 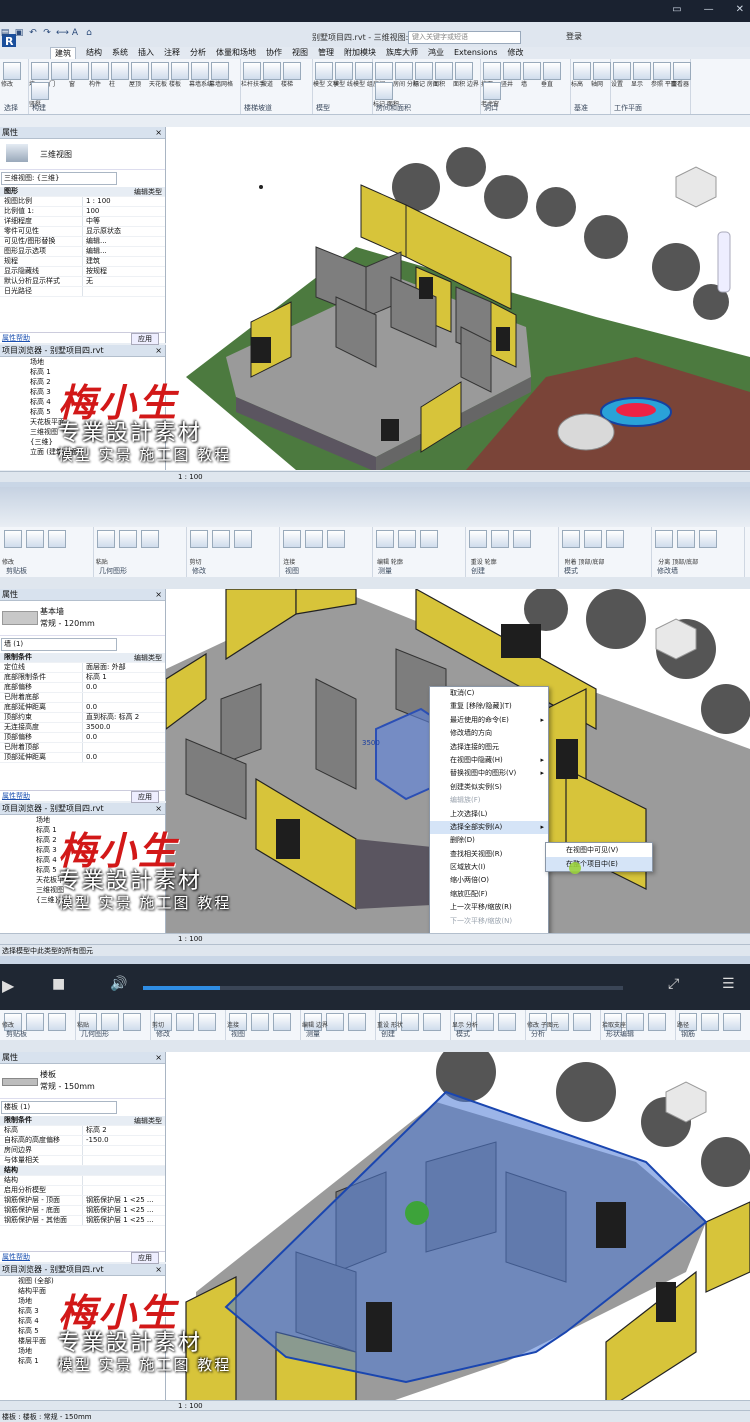 I want to click on close-icon: ✕, so click(x=740, y=9).